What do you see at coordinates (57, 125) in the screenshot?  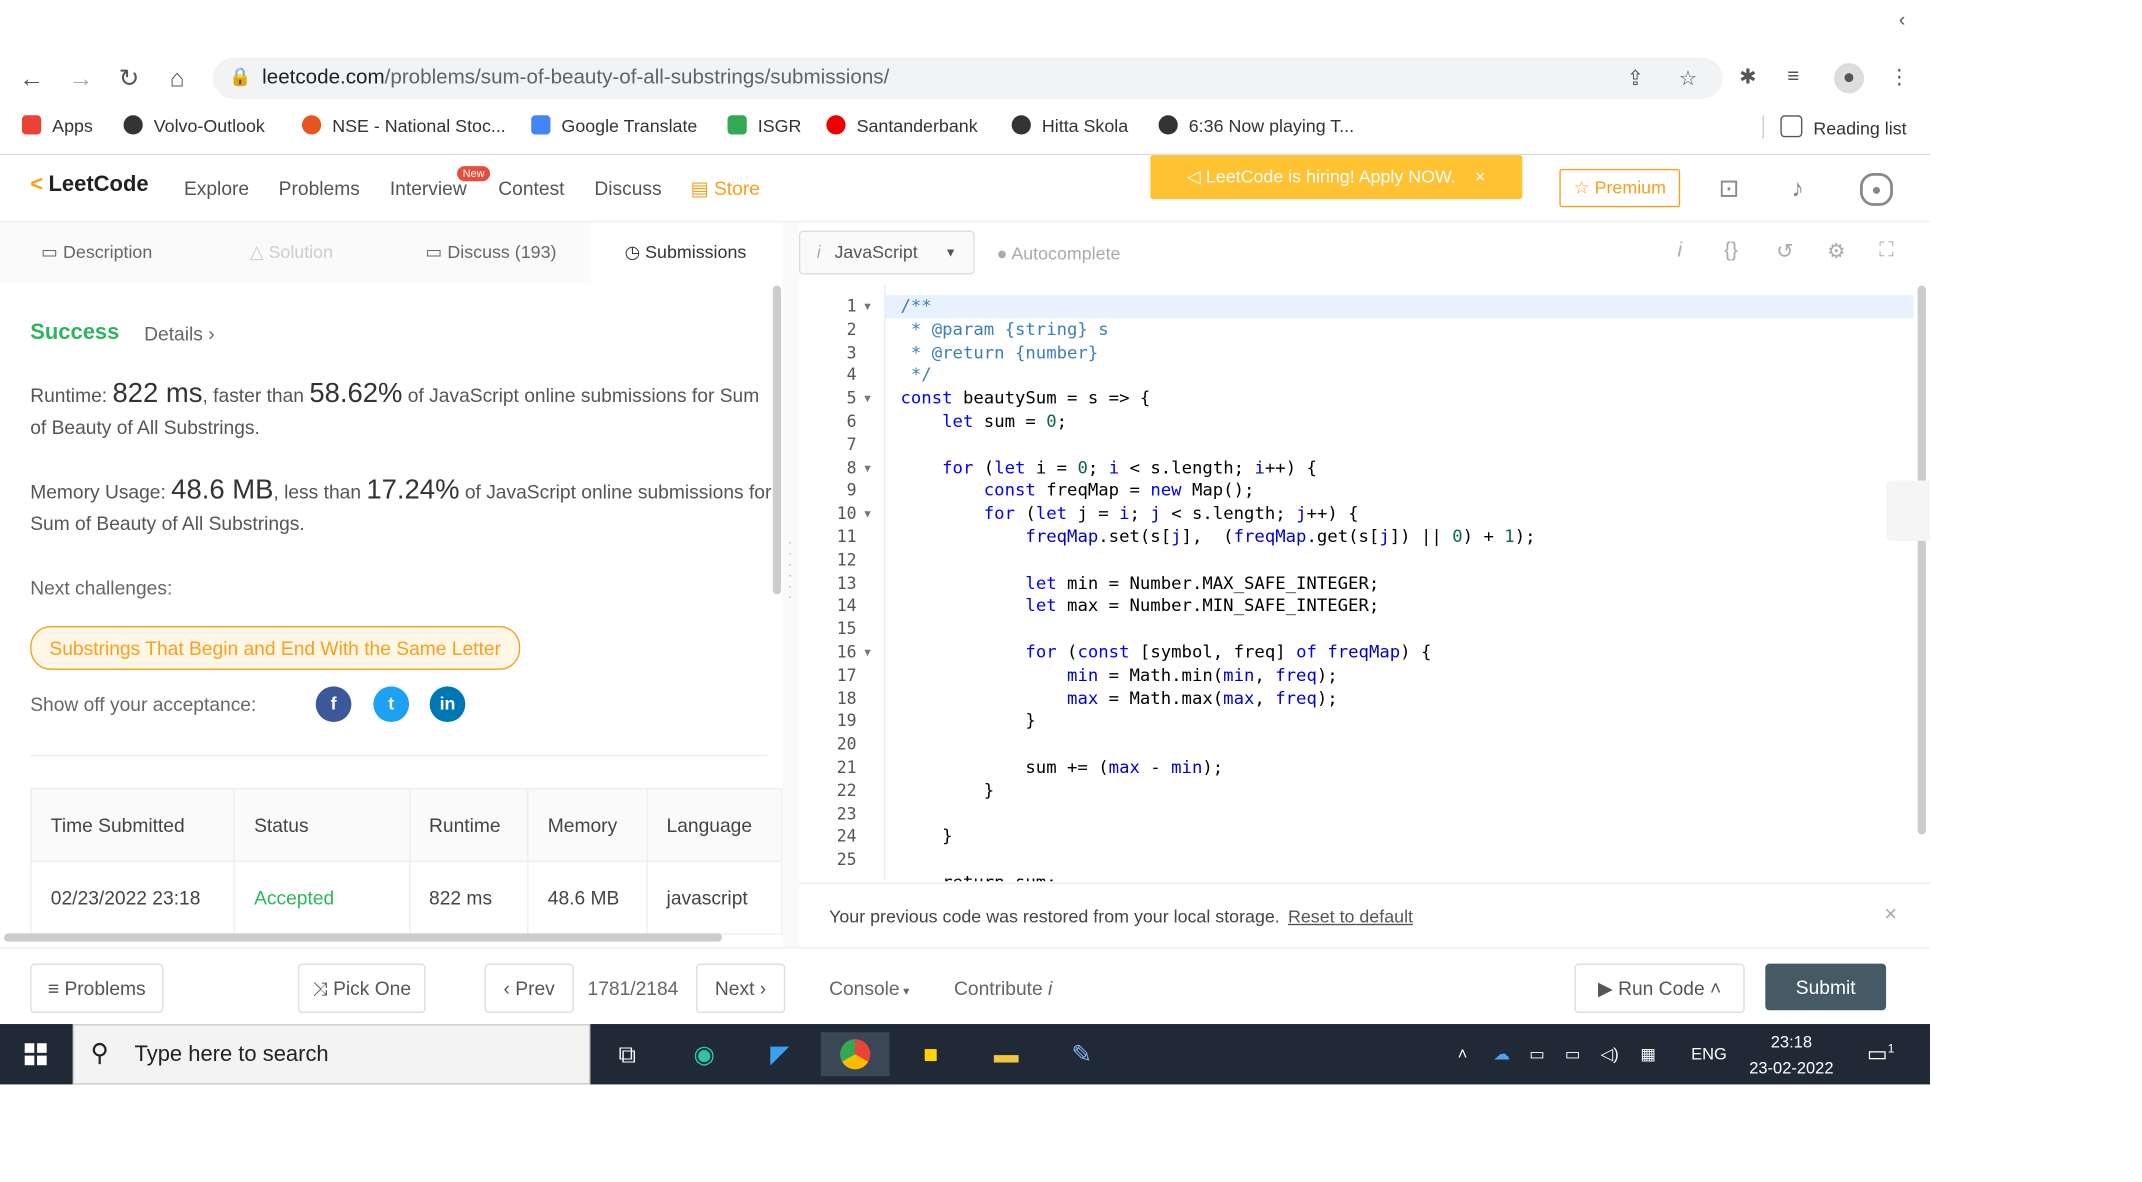 I see `bookmark-apps: Apps` at bounding box center [57, 125].